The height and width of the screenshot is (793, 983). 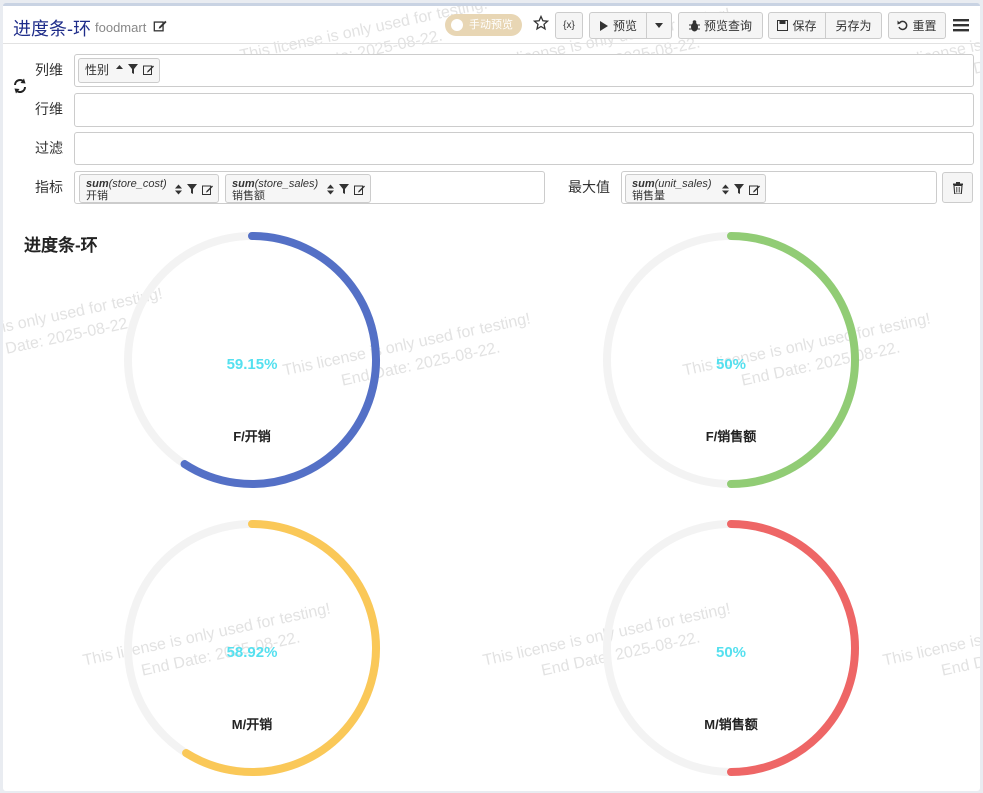 What do you see at coordinates (569, 25) in the screenshot?
I see `variables-button: {x}` at bounding box center [569, 25].